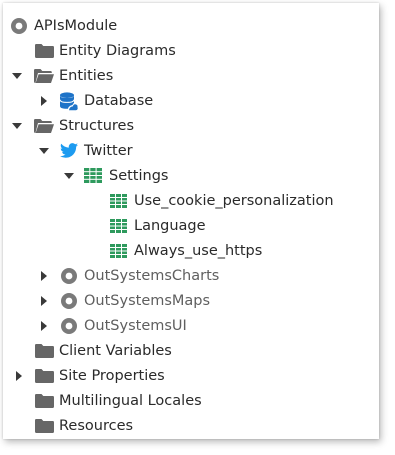  I want to click on tree-row-settings: Settings, so click(191, 175).